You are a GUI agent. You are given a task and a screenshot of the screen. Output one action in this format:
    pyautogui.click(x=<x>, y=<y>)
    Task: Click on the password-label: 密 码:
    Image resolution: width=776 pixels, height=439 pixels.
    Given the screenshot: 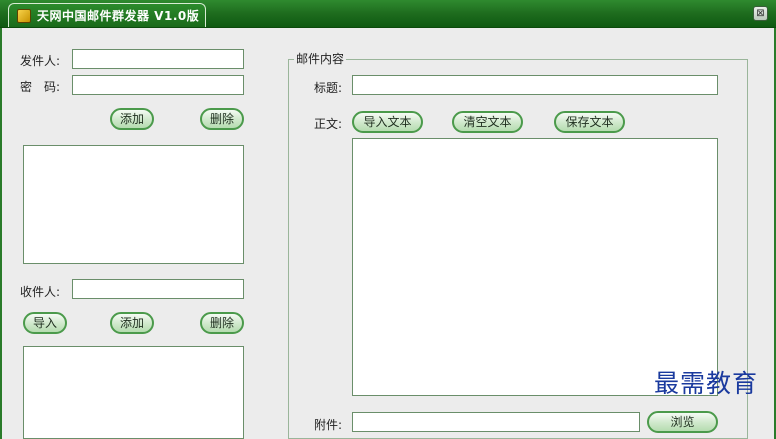 What is the action you would take?
    pyautogui.click(x=40, y=87)
    